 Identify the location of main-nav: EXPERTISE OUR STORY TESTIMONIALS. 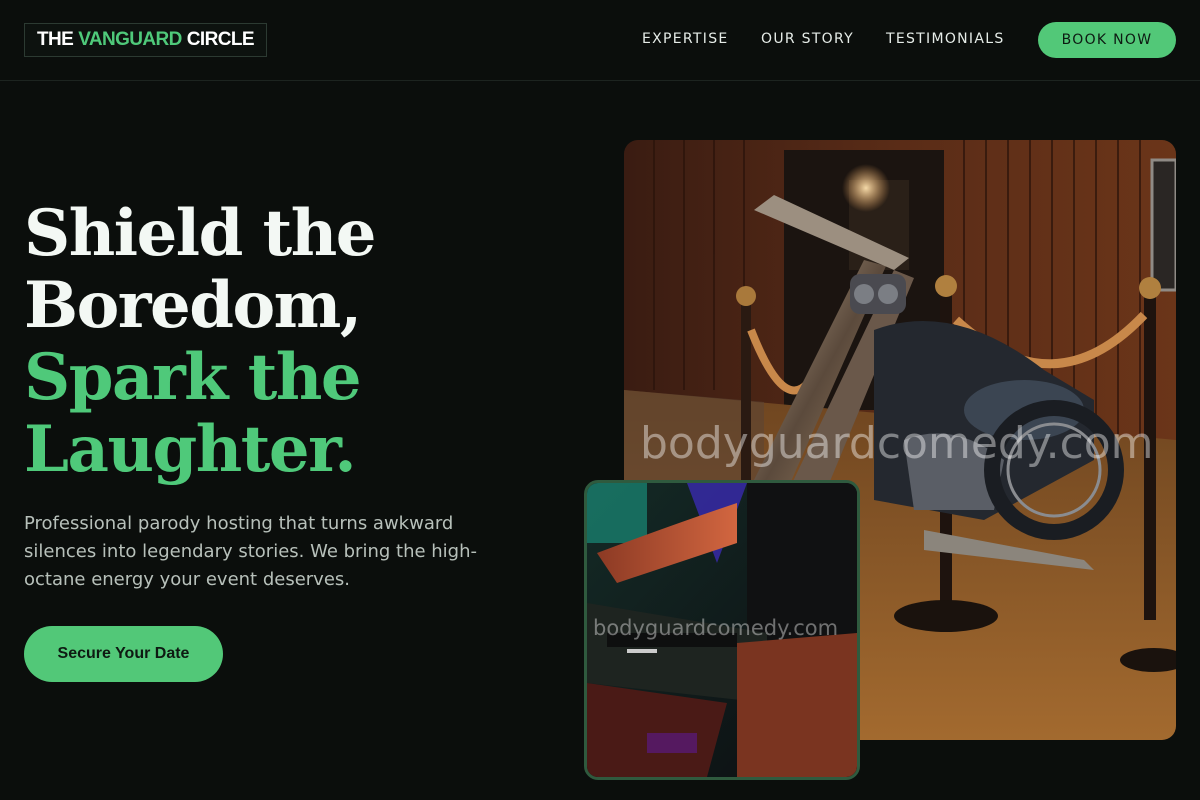
(600, 41).